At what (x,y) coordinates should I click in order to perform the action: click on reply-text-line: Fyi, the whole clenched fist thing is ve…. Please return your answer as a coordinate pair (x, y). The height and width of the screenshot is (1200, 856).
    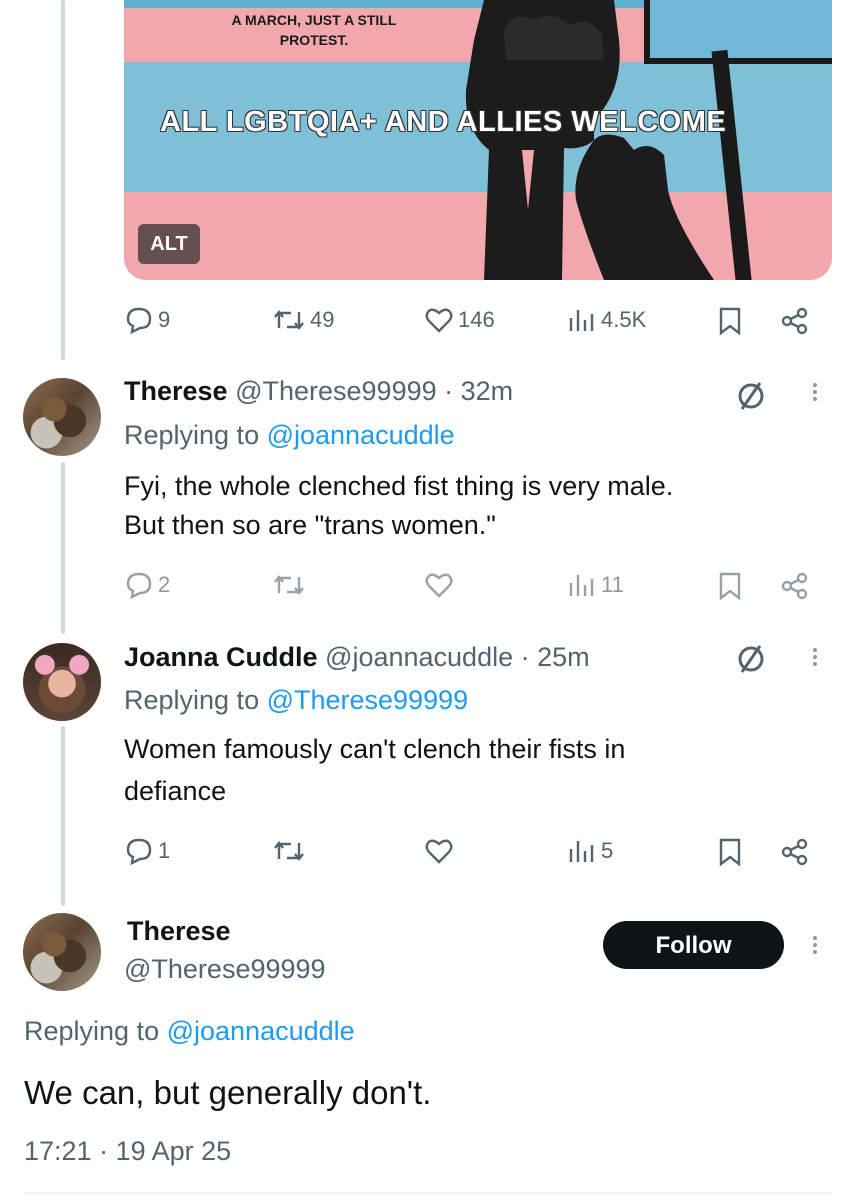
    Looking at the image, I should click on (399, 486).